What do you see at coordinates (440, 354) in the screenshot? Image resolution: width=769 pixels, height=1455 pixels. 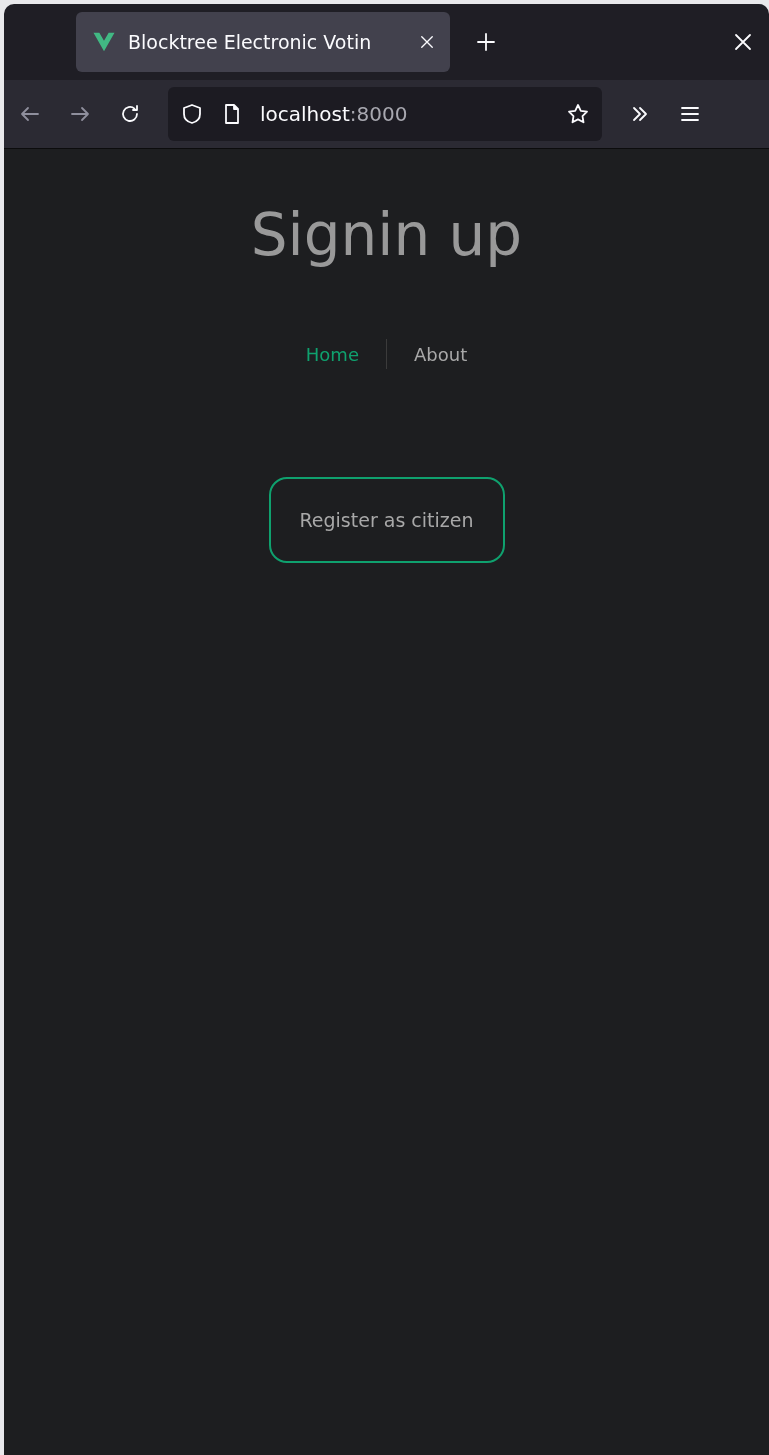 I see `nav-link: About` at bounding box center [440, 354].